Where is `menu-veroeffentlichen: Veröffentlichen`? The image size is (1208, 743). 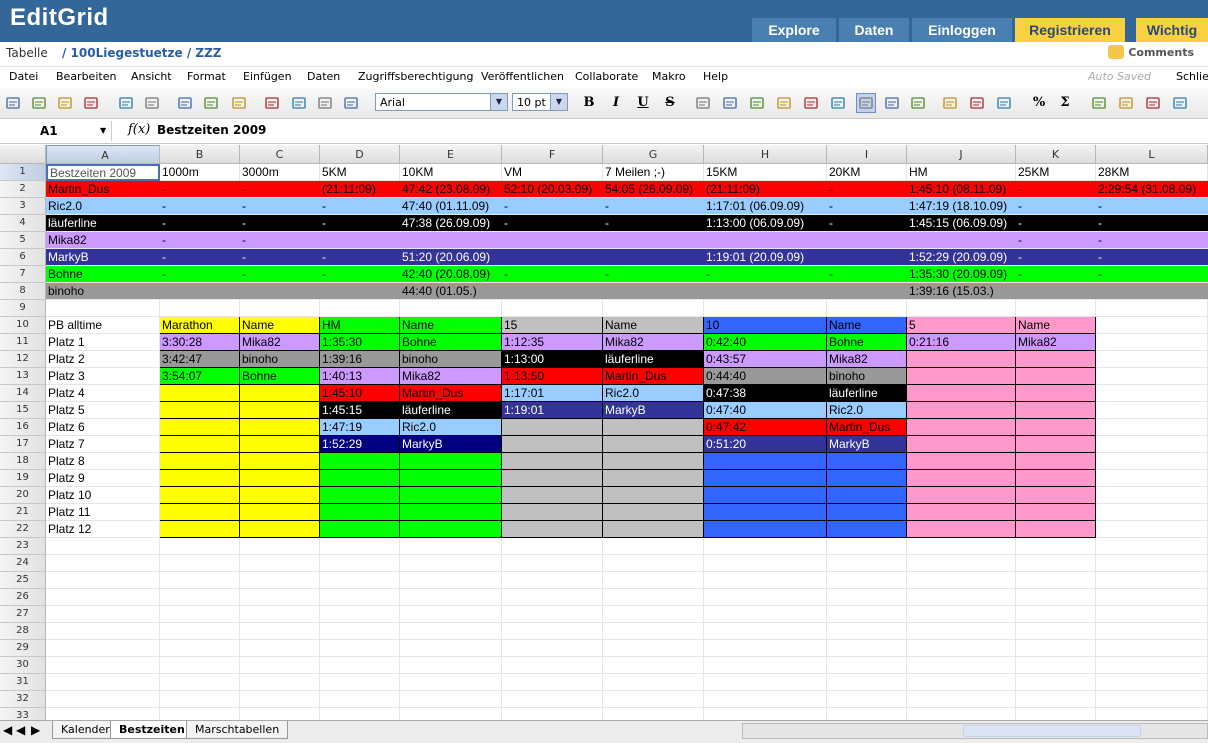 menu-veroeffentlichen: Veröffentlichen is located at coordinates (522, 76).